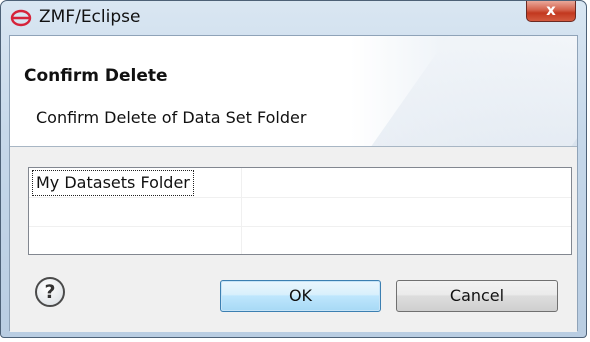  What do you see at coordinates (90, 17) in the screenshot?
I see `window-title: ZMF/Eclipse` at bounding box center [90, 17].